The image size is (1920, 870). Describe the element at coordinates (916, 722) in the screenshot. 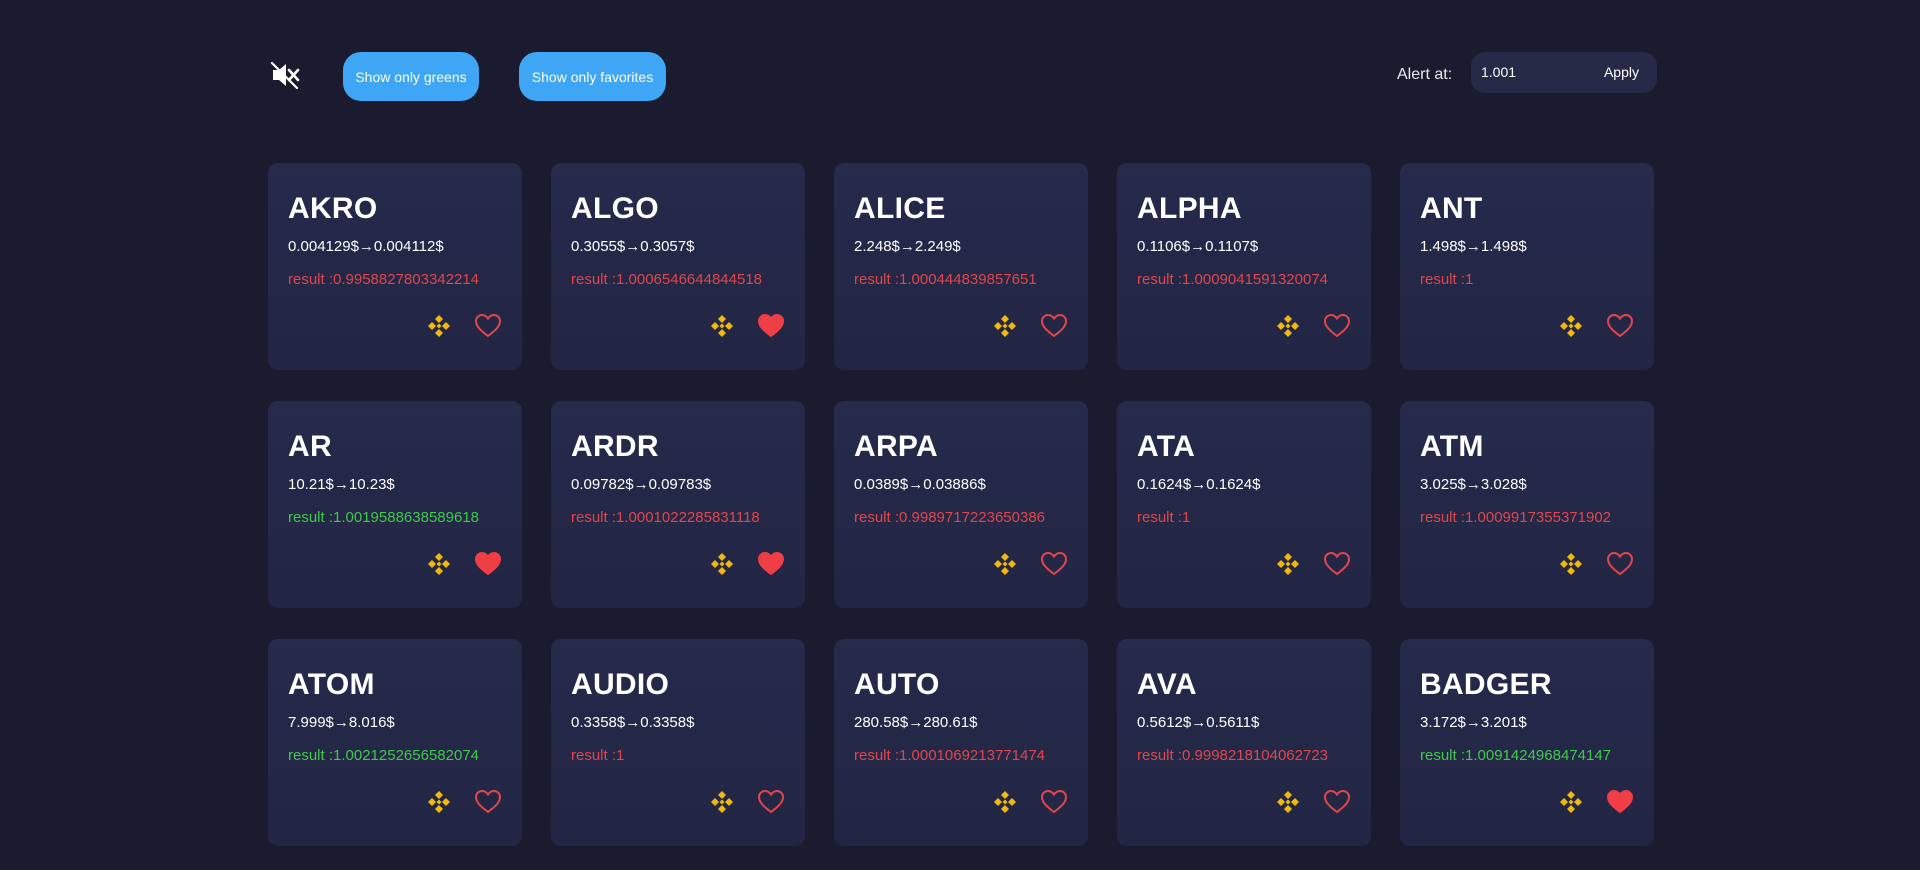

I see `price-change: 280.58$→280.61$` at that location.